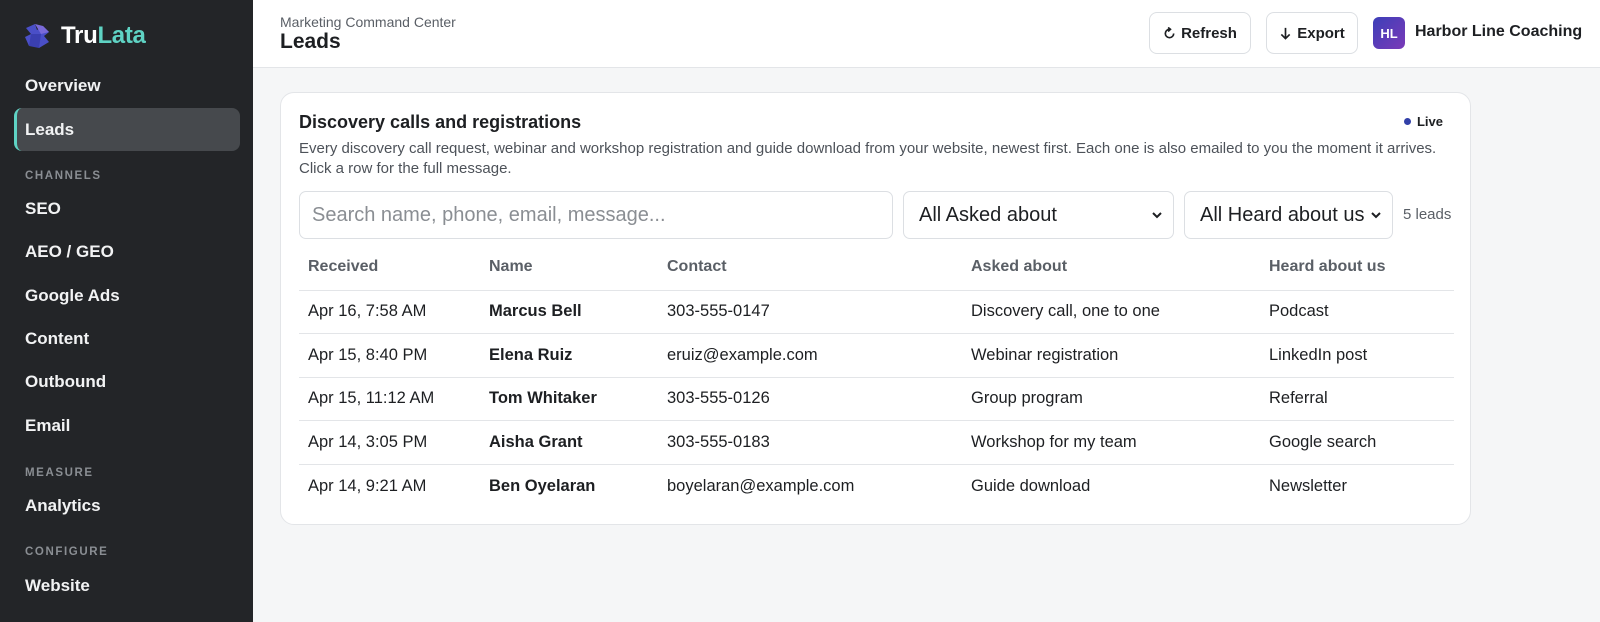 This screenshot has width=1600, height=622. I want to click on cell-contact: 303-555-0126, so click(810, 399).